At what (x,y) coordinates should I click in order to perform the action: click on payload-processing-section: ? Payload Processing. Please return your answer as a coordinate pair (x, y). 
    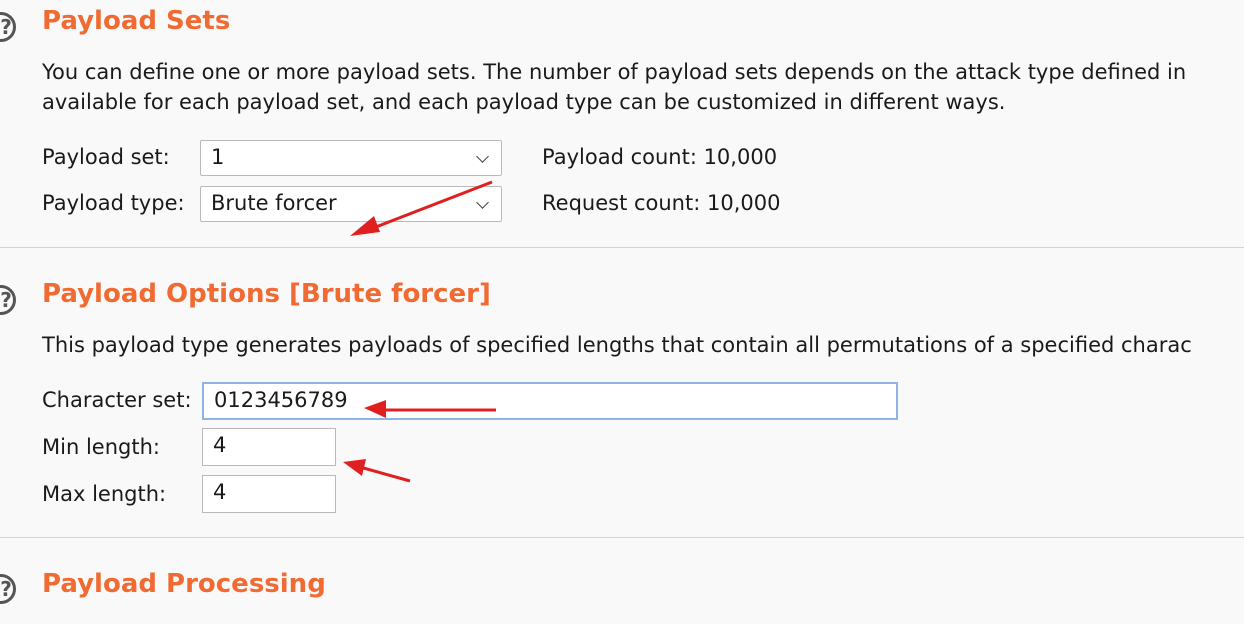
    Looking at the image, I should click on (622, 581).